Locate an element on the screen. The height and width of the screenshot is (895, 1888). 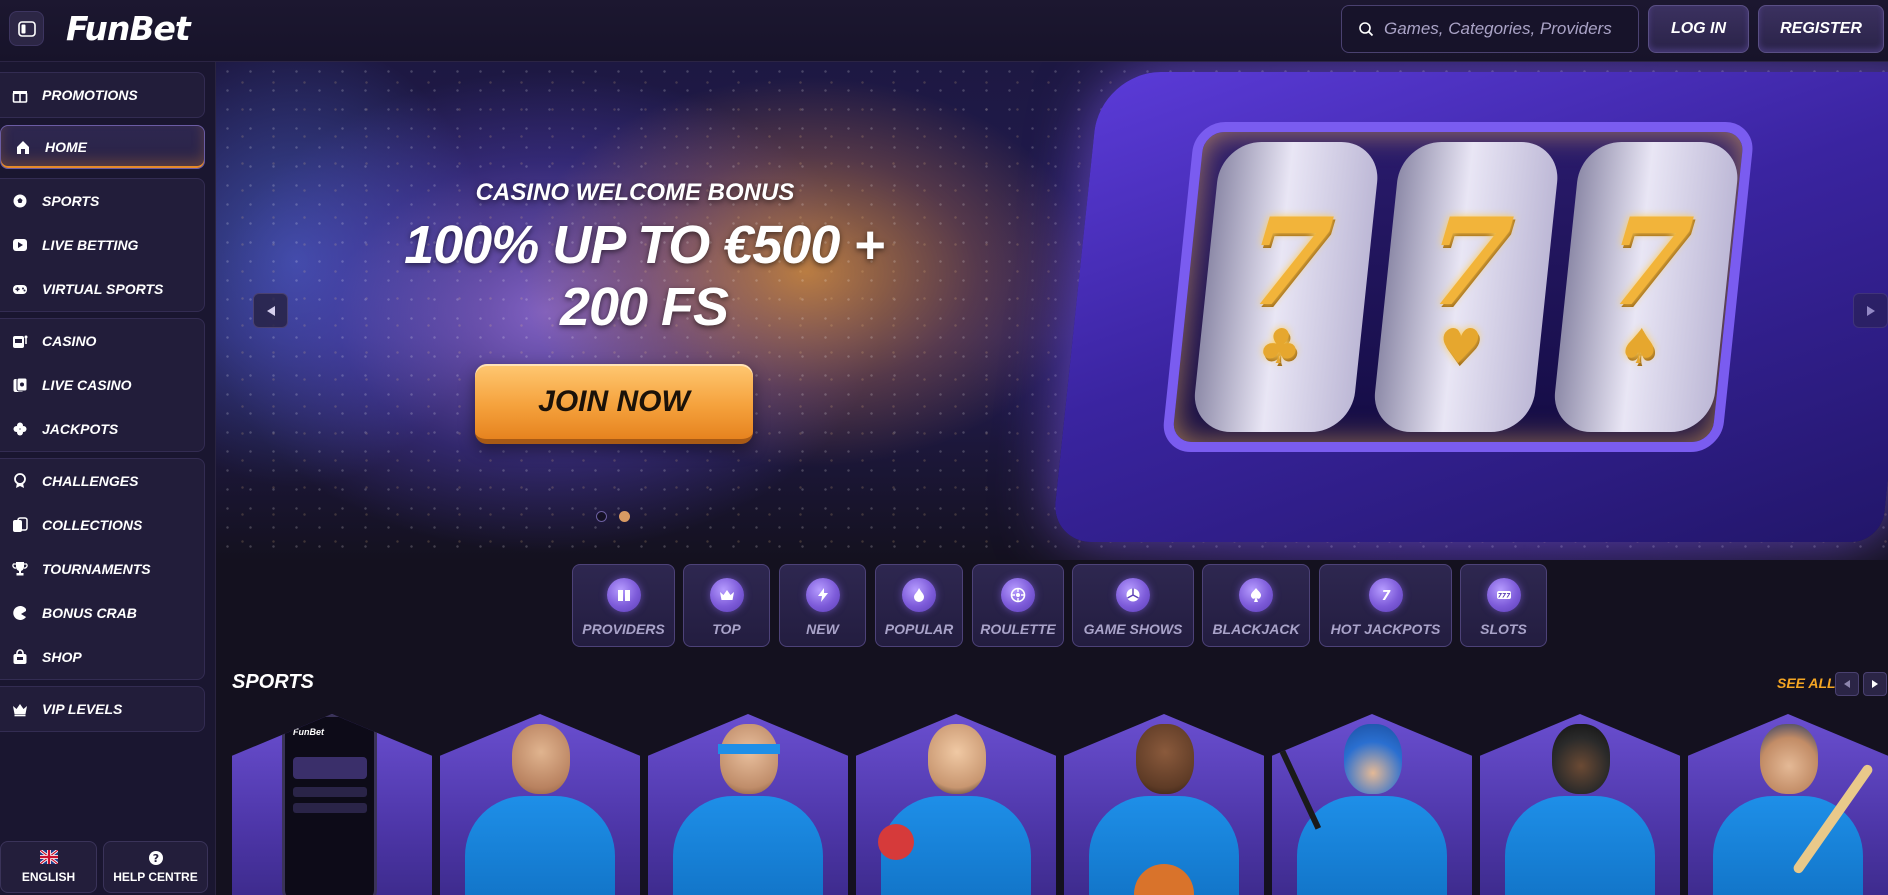
sport-card-football is located at coordinates (540, 804).